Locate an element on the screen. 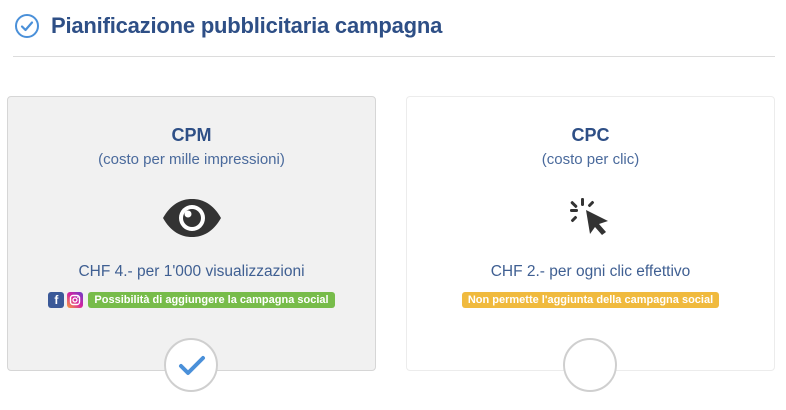  page-title: Pianificazione pubblicitaria campagna is located at coordinates (247, 25).